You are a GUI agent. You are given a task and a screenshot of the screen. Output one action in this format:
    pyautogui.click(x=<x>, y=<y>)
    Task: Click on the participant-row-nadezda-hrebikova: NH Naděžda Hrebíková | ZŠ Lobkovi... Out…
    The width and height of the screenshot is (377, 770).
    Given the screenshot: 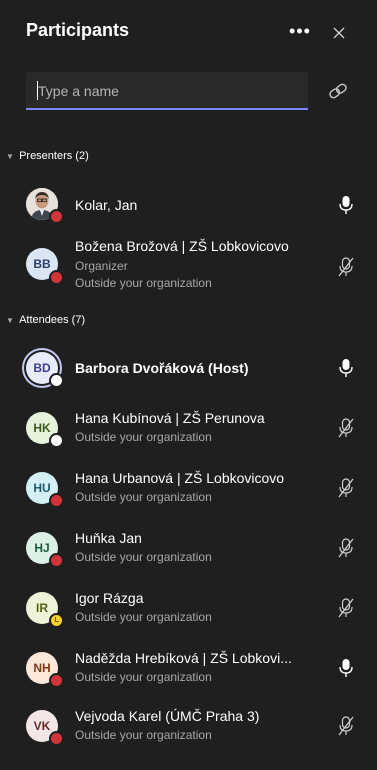 What is the action you would take?
    pyautogui.click(x=188, y=668)
    